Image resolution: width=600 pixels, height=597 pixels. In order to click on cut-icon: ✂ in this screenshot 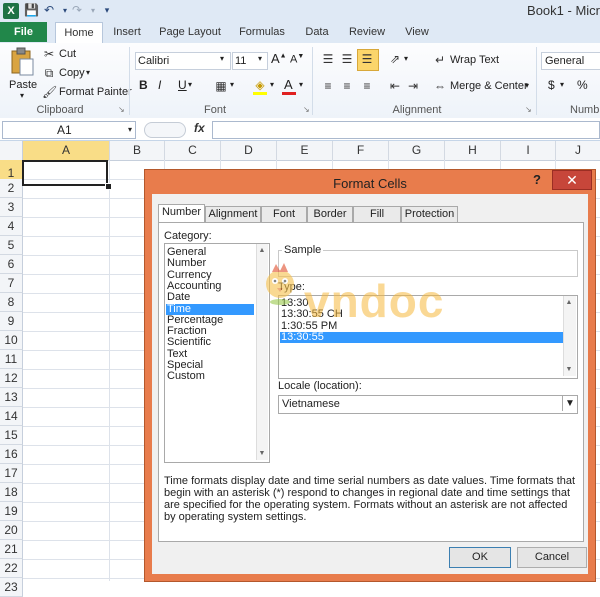, I will do `click(49, 54)`.